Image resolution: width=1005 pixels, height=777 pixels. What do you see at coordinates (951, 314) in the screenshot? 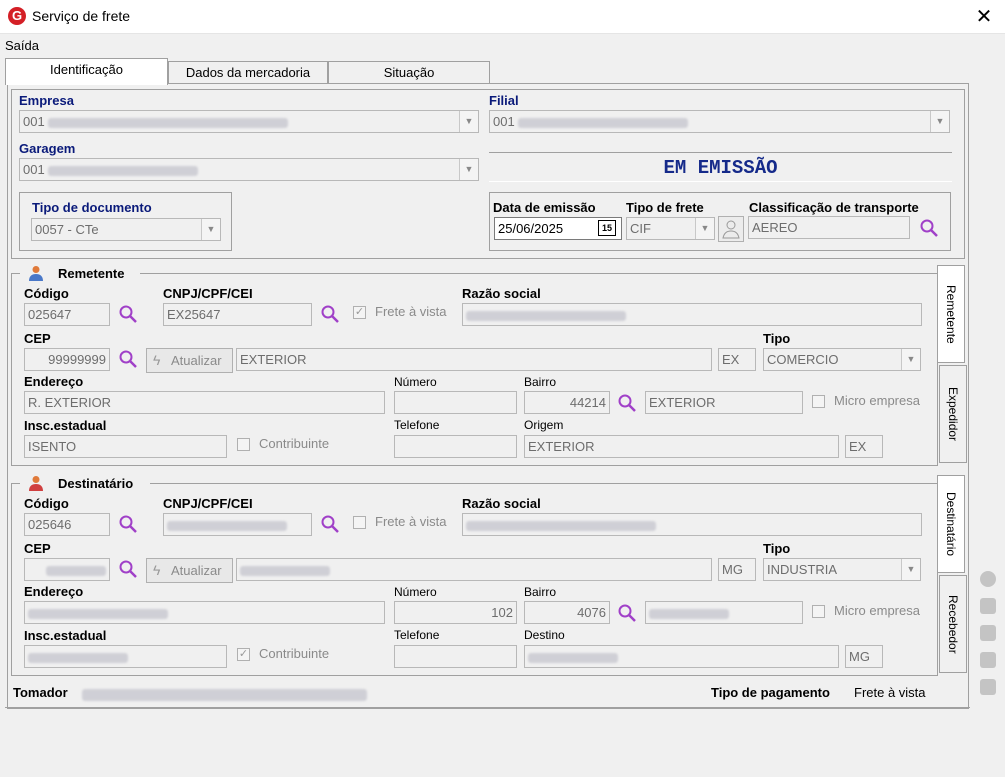
I see `side-tab-remetente: Remetente` at bounding box center [951, 314].